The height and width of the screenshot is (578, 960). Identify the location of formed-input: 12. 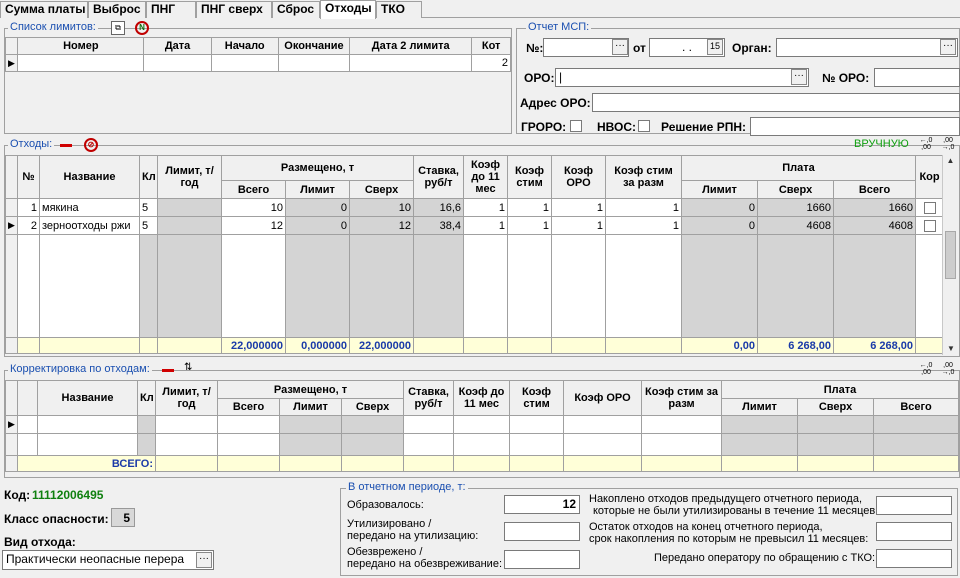
(542, 504).